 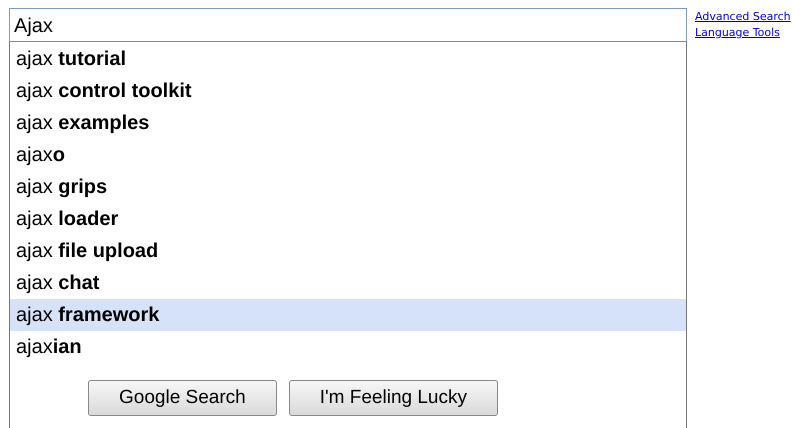 I want to click on link: Advanced Search, so click(x=743, y=16).